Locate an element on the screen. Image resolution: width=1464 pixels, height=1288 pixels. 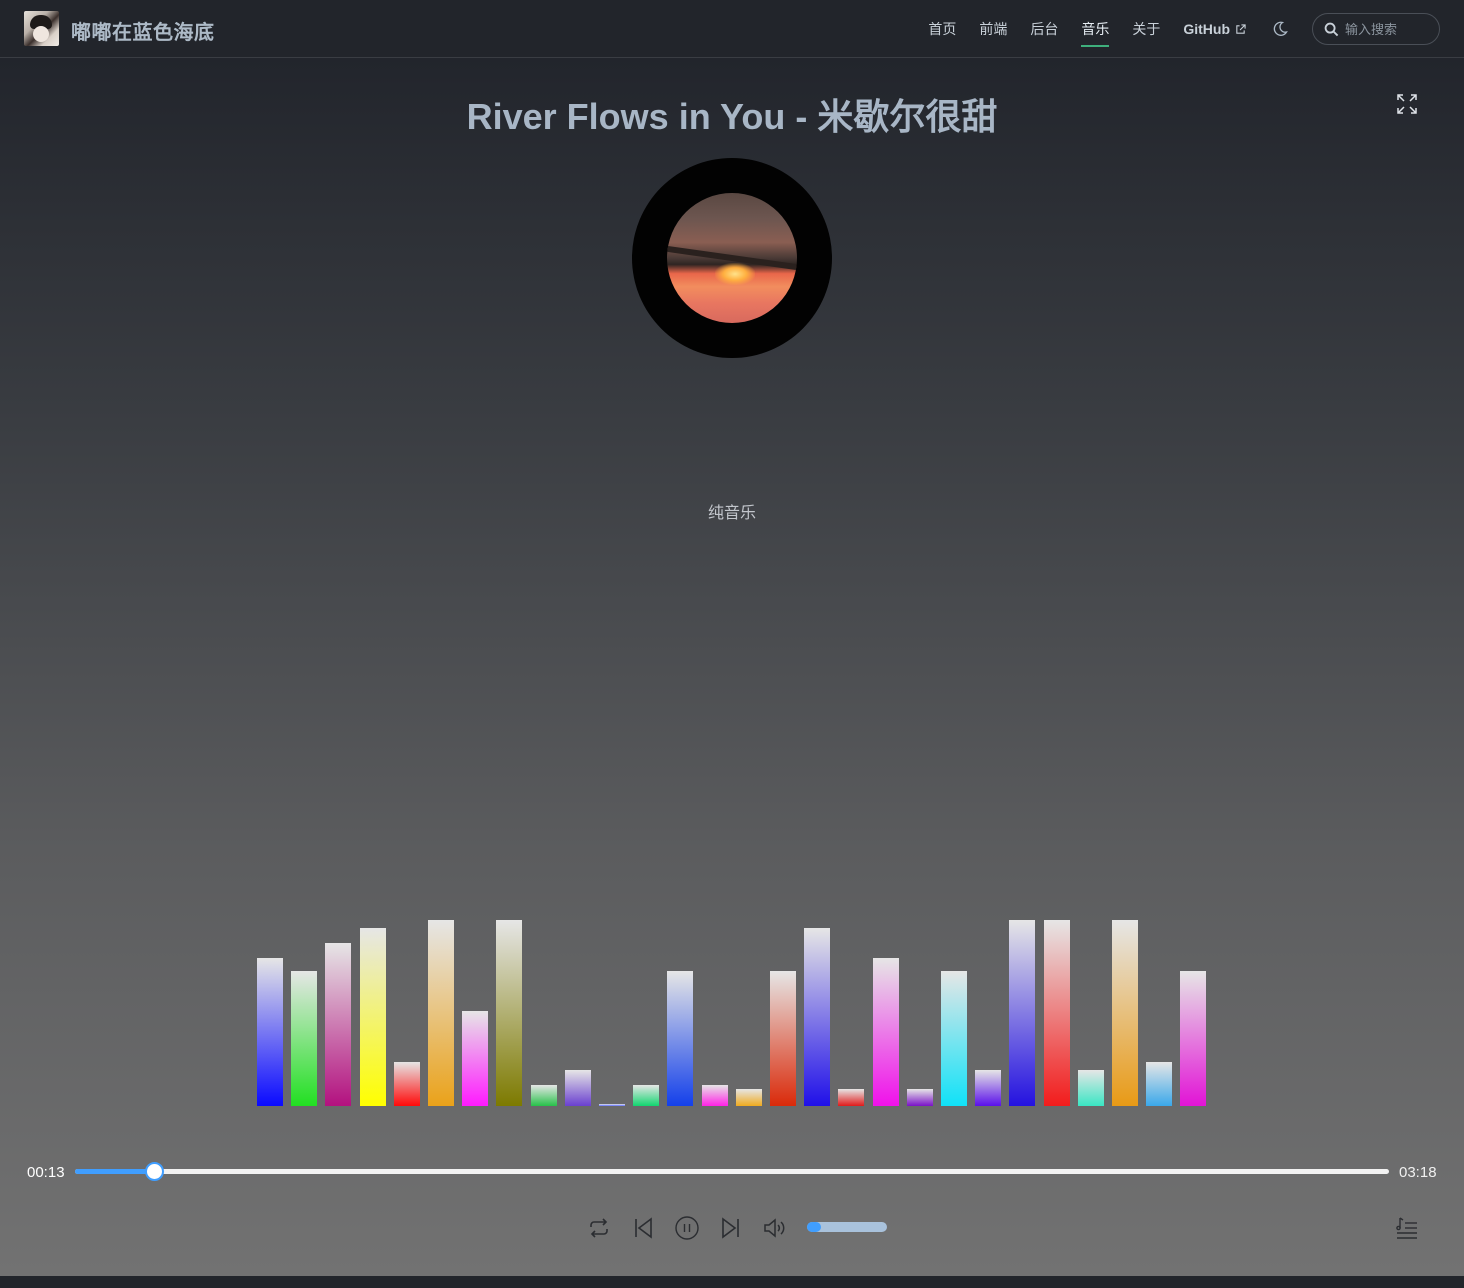
moon-icon is located at coordinates (1280, 29).